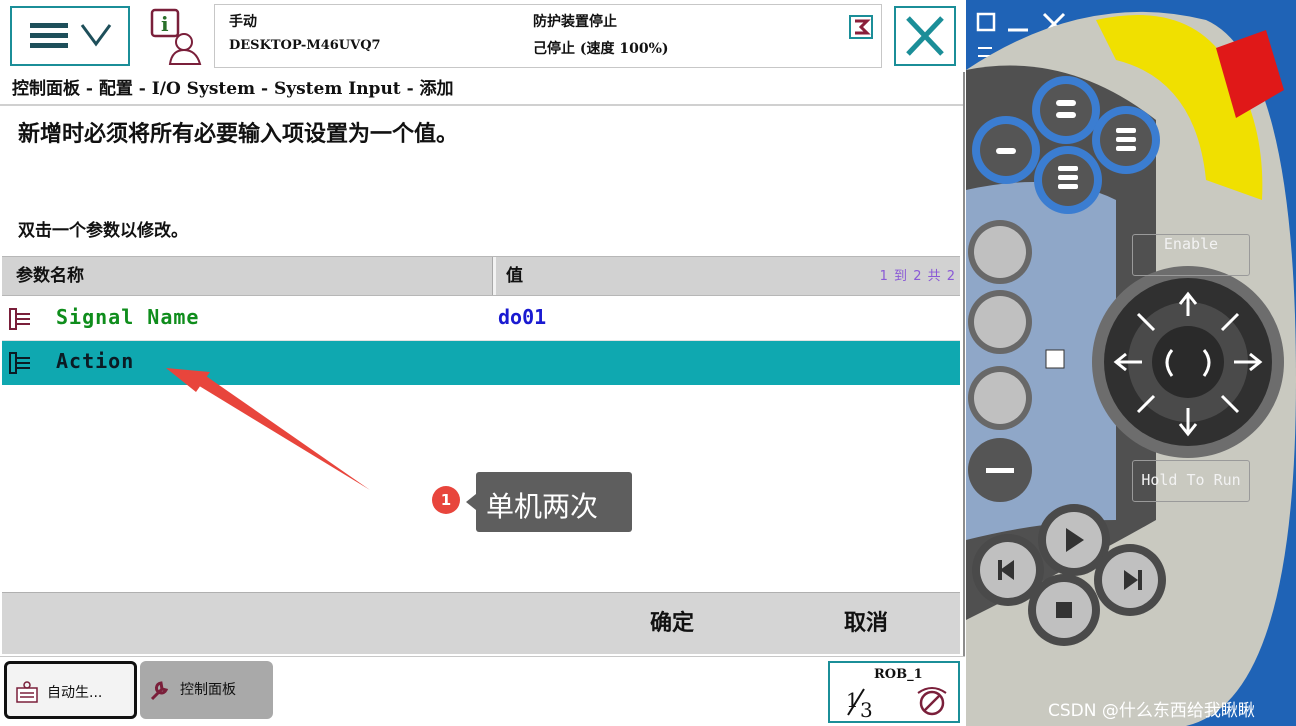 The height and width of the screenshot is (726, 1296). Describe the element at coordinates (481, 276) in the screenshot. I see `table-header: 参数名称 值 1 到 2 共 2` at that location.